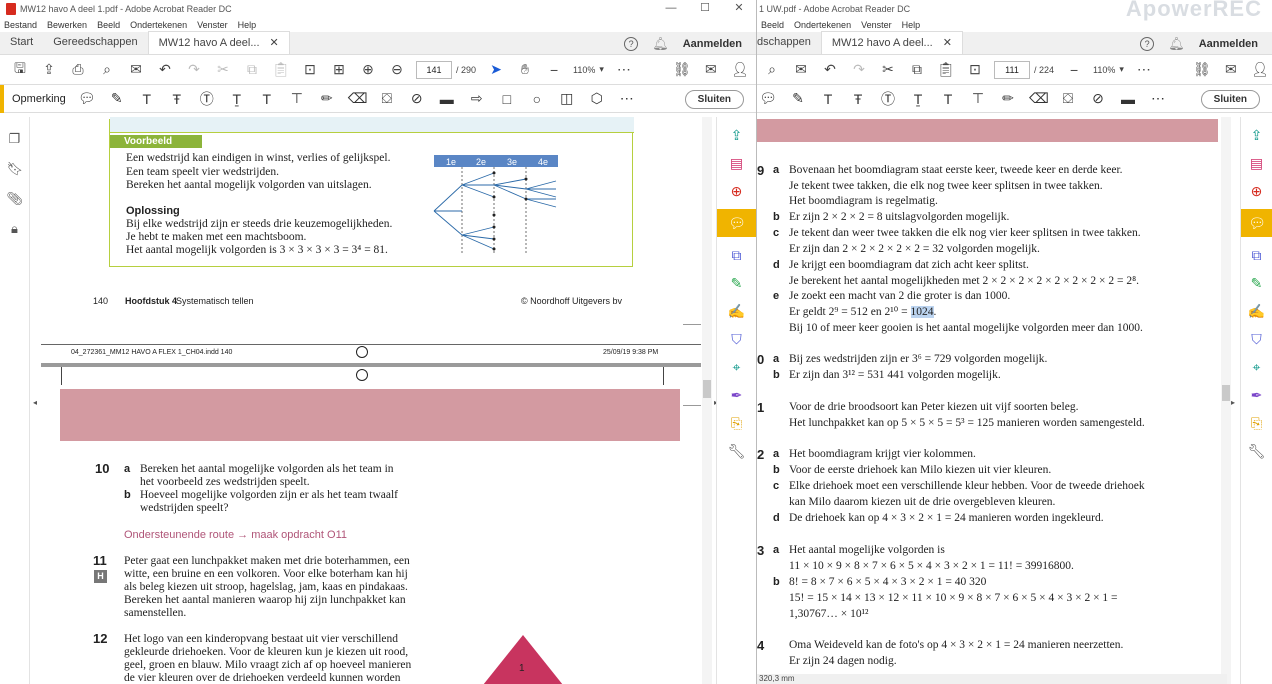 The image size is (1272, 684). I want to click on send-mail-icon: ✉, so click(711, 69).